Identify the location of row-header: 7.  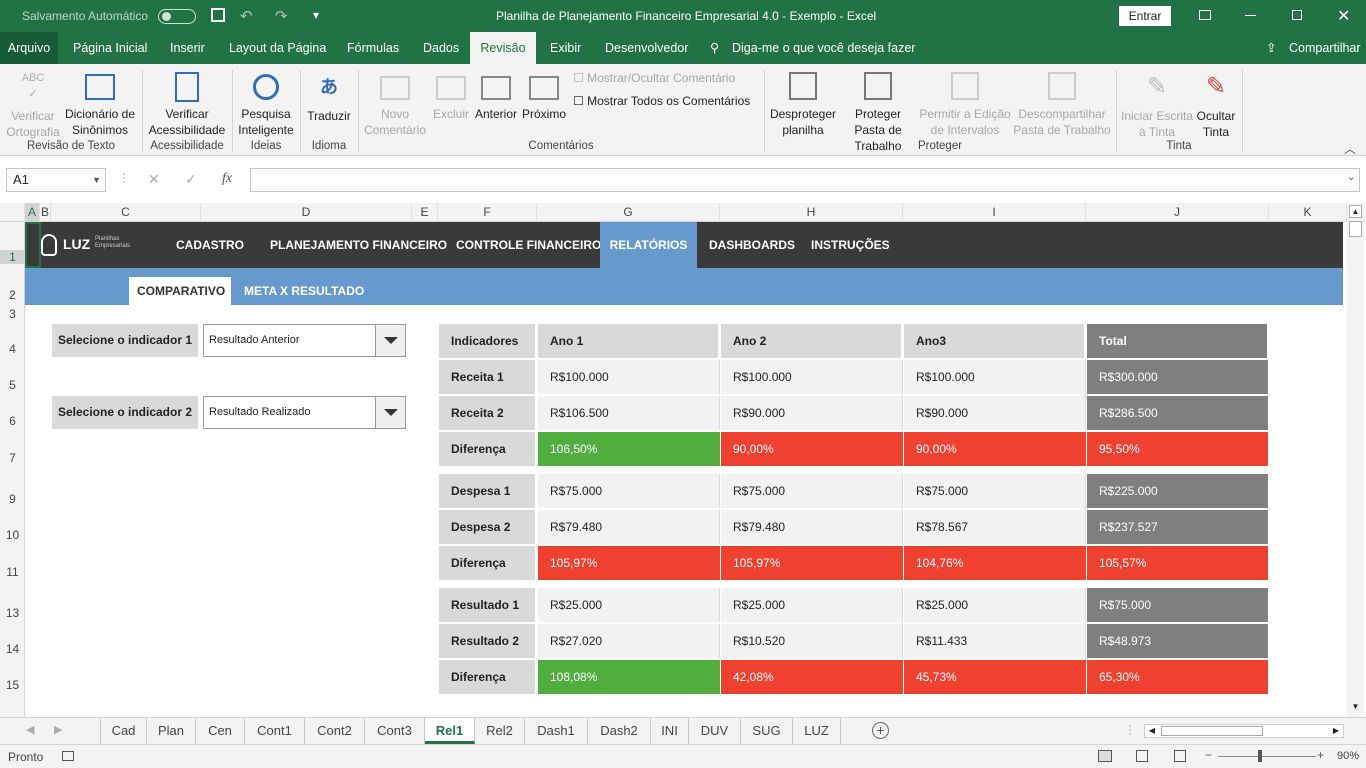
(12, 458).